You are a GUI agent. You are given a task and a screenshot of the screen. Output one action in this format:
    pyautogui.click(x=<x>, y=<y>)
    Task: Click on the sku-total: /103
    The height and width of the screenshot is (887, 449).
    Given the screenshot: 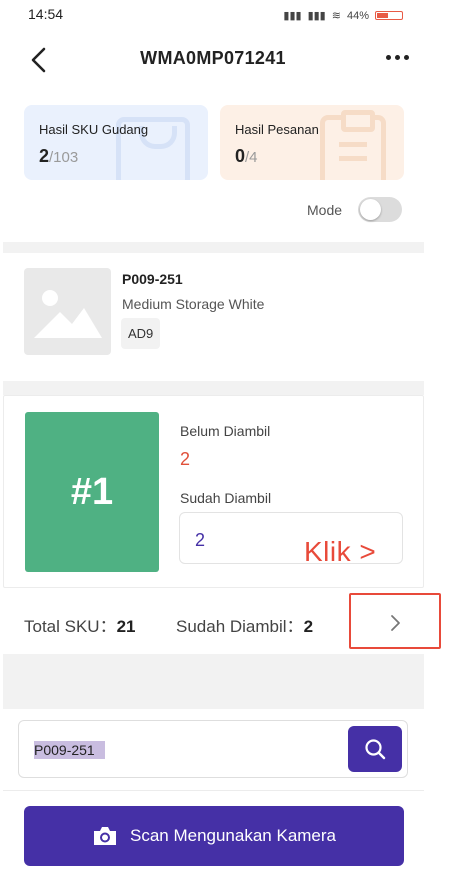 What is the action you would take?
    pyautogui.click(x=64, y=157)
    